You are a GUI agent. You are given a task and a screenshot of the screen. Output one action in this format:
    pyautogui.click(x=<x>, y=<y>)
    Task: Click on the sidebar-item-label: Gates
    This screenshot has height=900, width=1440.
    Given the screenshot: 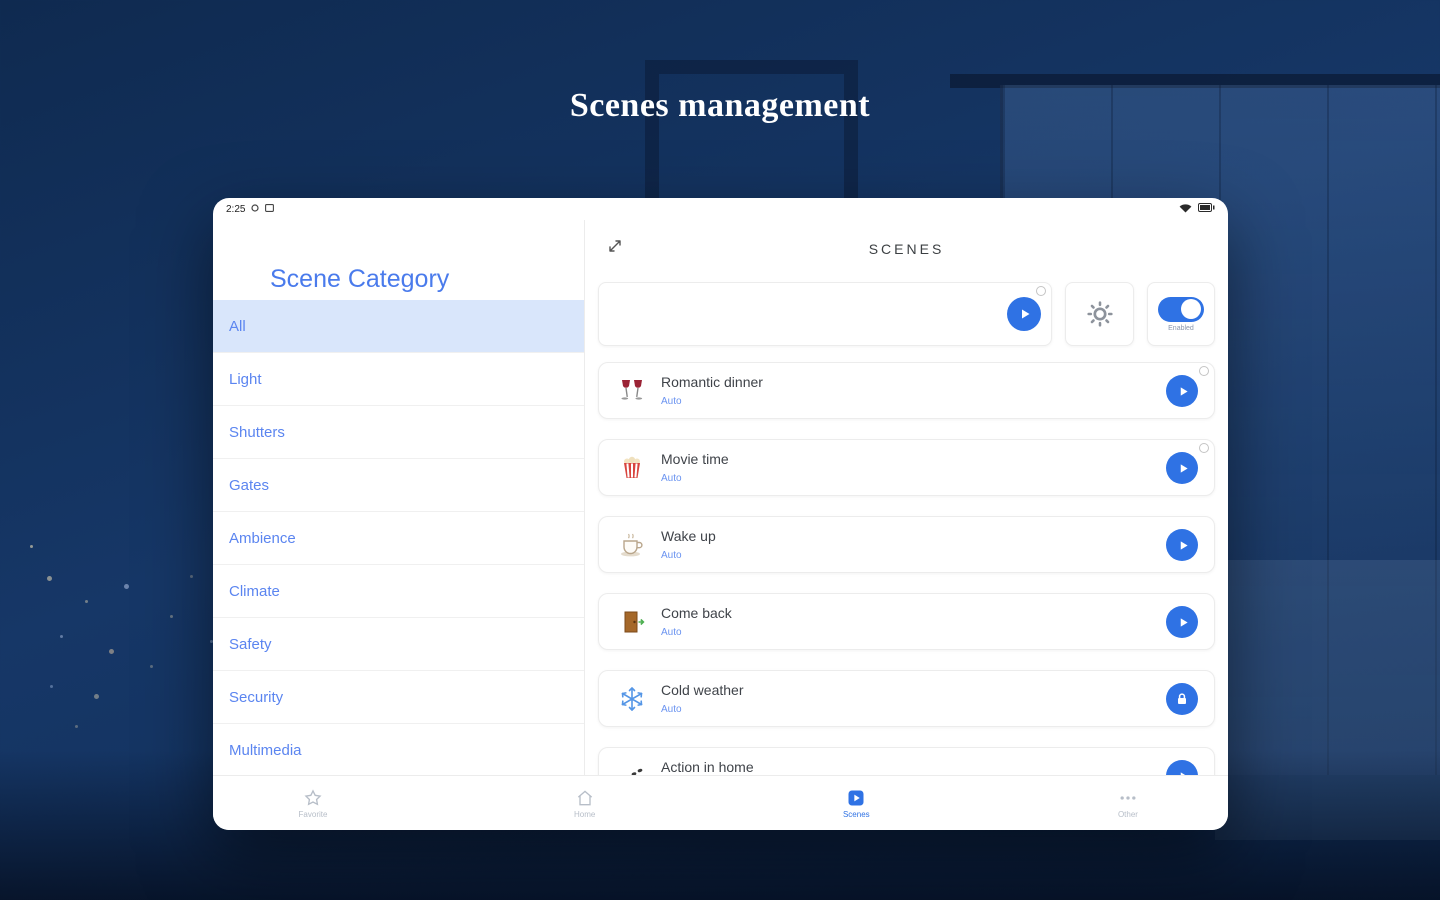 What is the action you would take?
    pyautogui.click(x=249, y=485)
    